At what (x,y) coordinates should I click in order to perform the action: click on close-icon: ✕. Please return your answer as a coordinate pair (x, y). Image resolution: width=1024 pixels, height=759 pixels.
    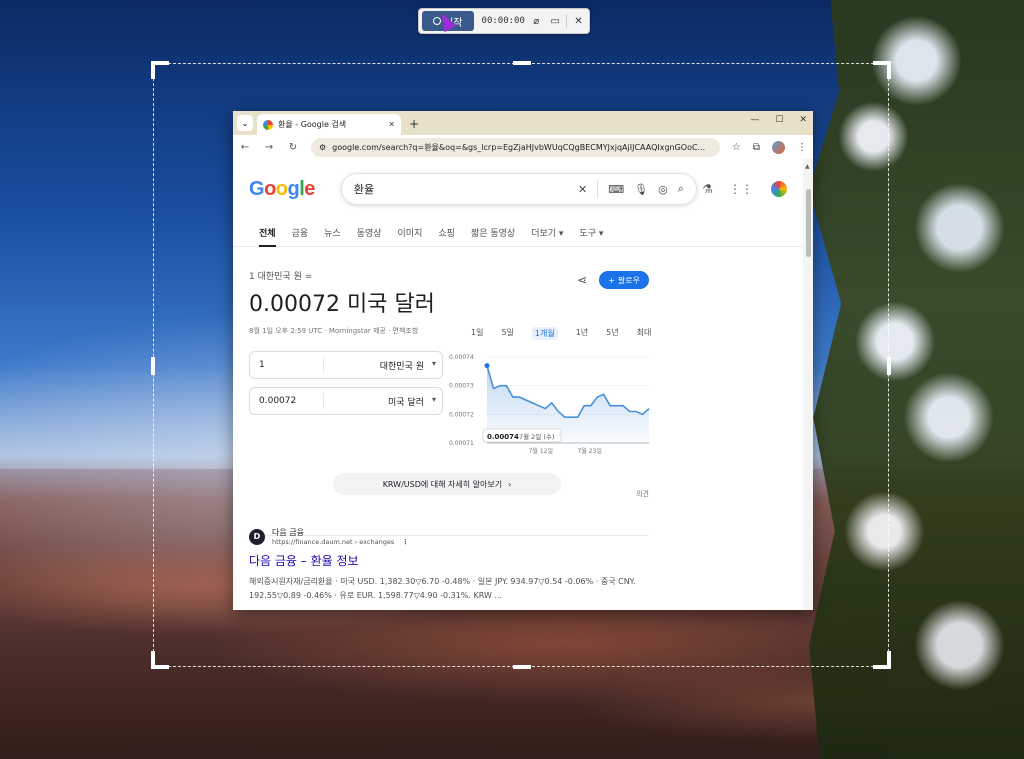
    Looking at the image, I should click on (578, 21).